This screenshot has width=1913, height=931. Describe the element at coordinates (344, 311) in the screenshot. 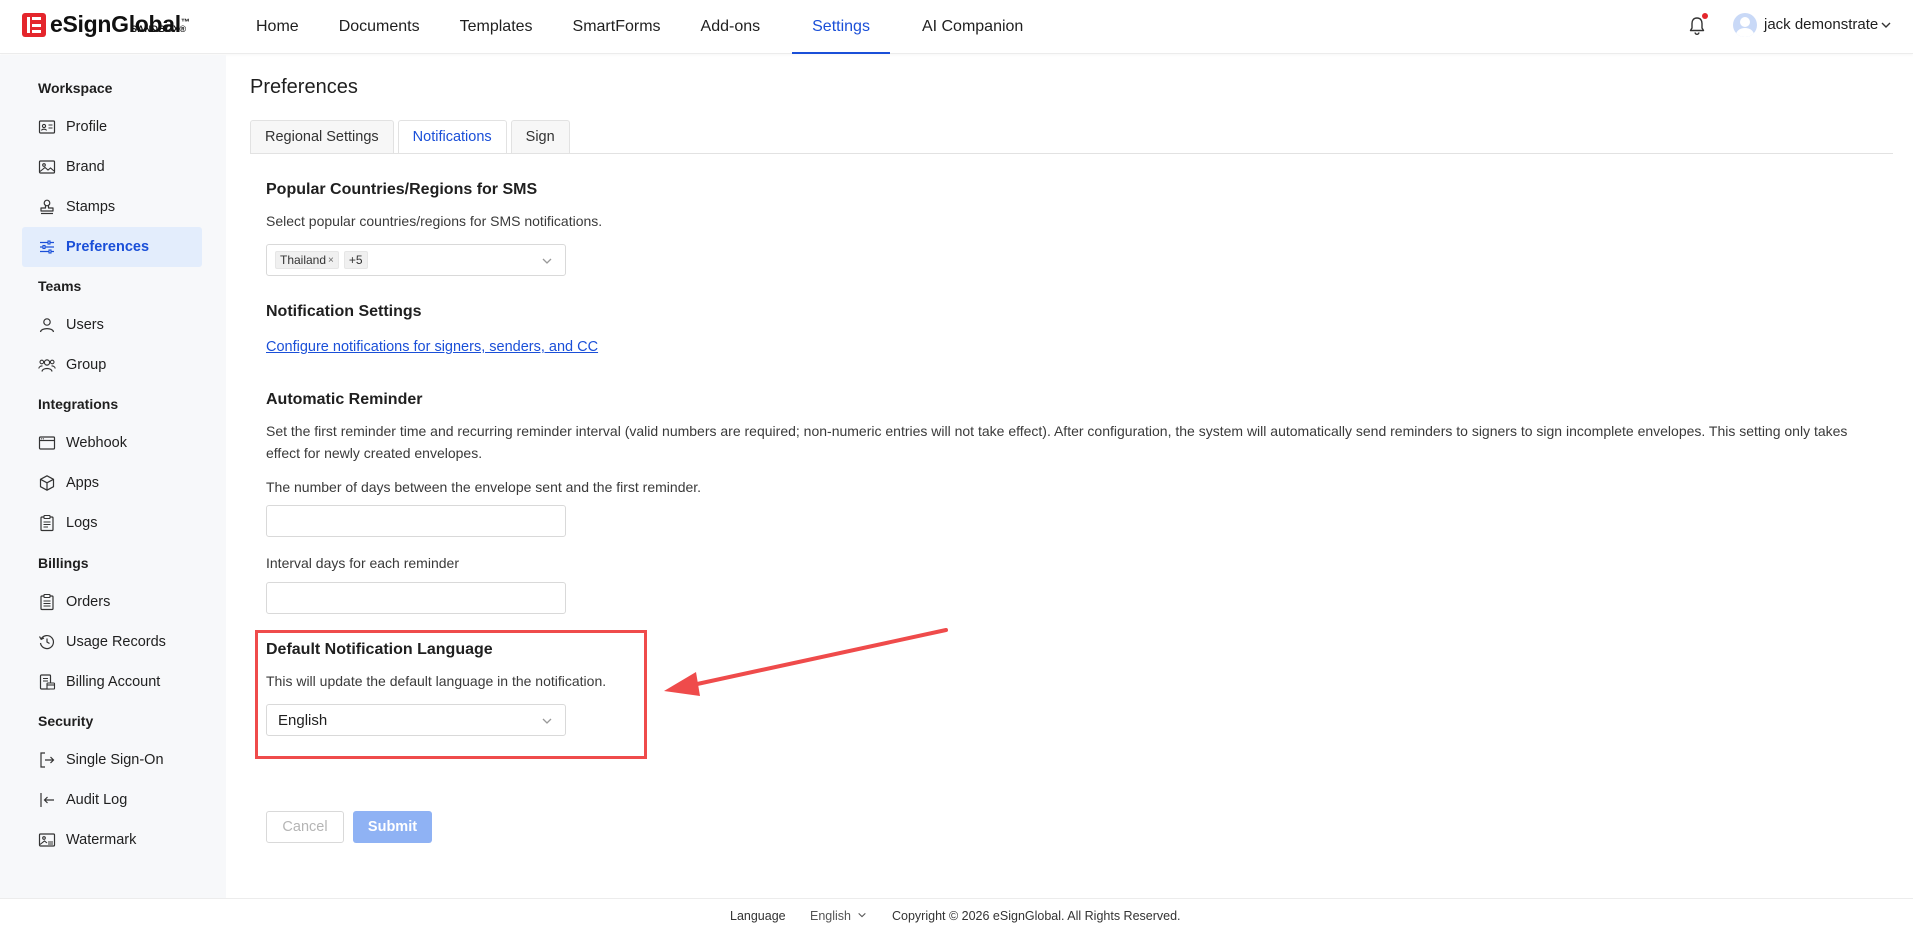

I see `notification-settings-title: Notification Settings` at that location.